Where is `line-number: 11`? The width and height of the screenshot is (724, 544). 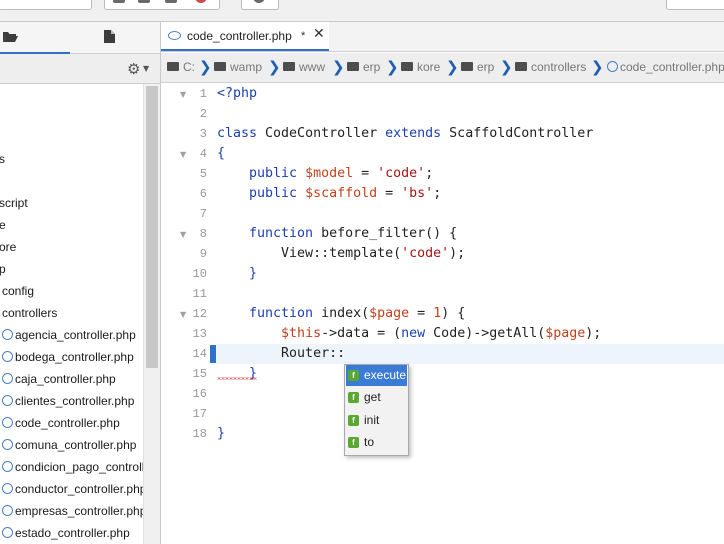 line-number: 11 is located at coordinates (199, 294).